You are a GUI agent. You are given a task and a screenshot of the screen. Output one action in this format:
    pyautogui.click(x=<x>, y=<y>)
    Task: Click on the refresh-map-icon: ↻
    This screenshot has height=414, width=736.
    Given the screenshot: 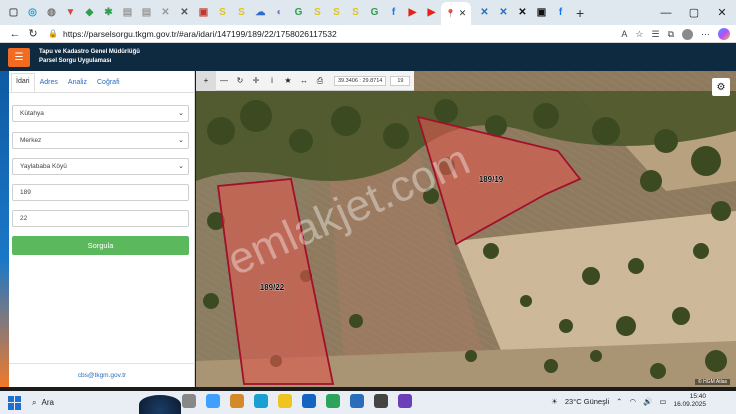 What is the action you would take?
    pyautogui.click(x=240, y=81)
    